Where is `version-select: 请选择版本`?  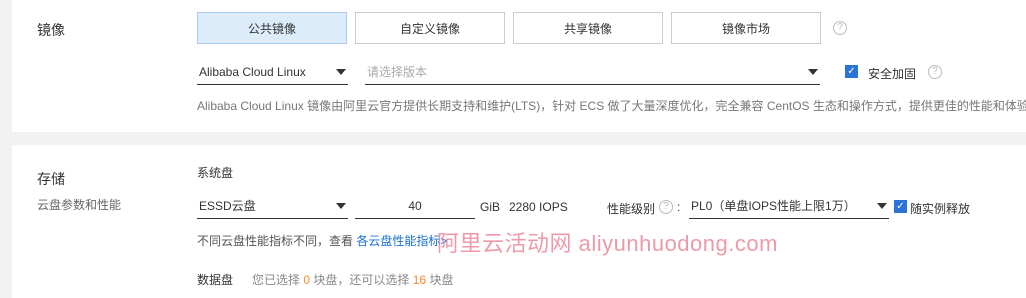
version-select: 请选择版本 is located at coordinates (592, 72).